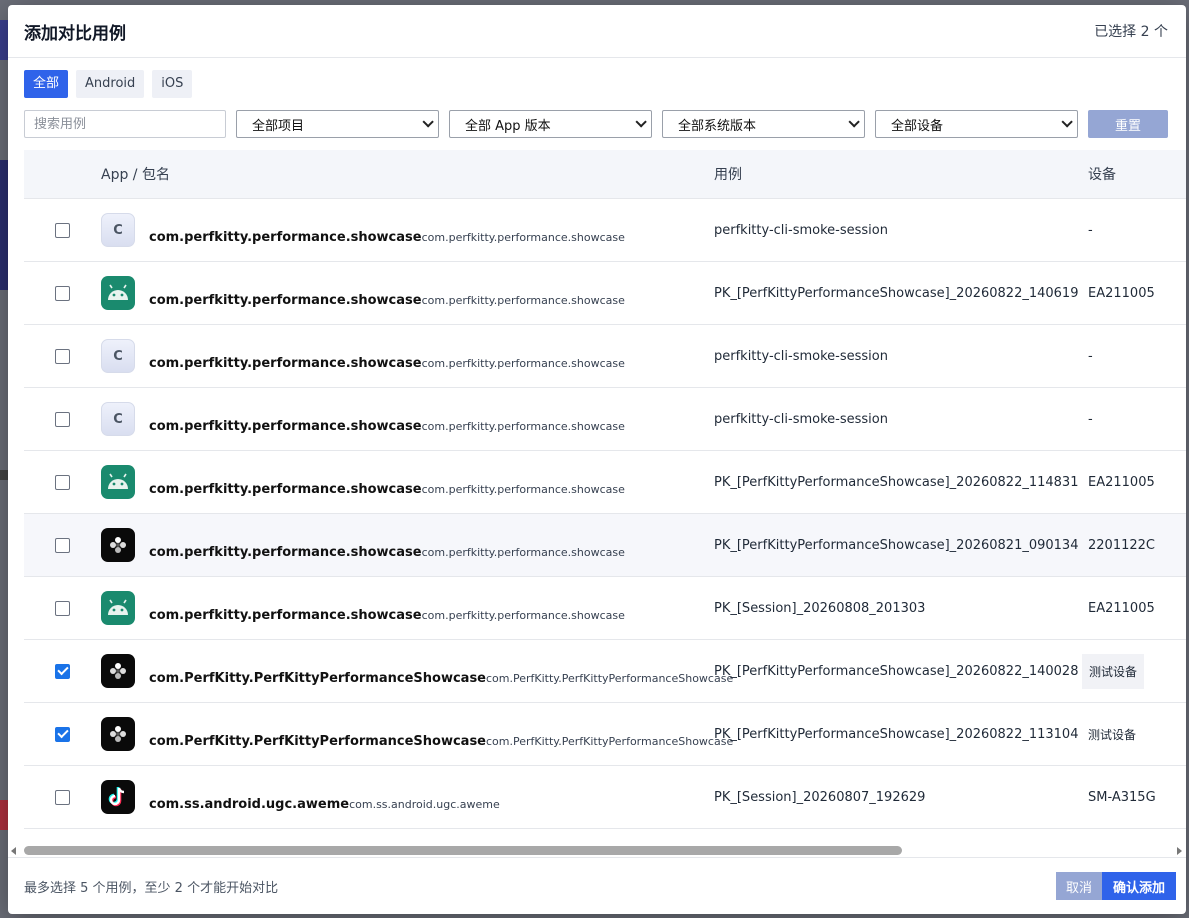 This screenshot has width=1189, height=918. What do you see at coordinates (1079, 886) in the screenshot?
I see `cancel-button: 取消` at bounding box center [1079, 886].